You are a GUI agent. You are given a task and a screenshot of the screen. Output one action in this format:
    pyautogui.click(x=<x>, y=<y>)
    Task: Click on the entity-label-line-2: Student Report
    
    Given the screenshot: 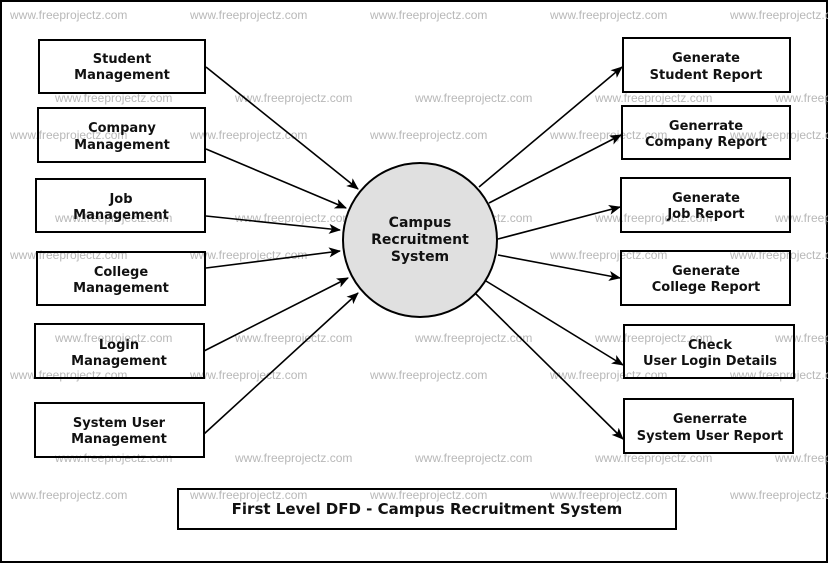 What is the action you would take?
    pyautogui.click(x=706, y=75)
    